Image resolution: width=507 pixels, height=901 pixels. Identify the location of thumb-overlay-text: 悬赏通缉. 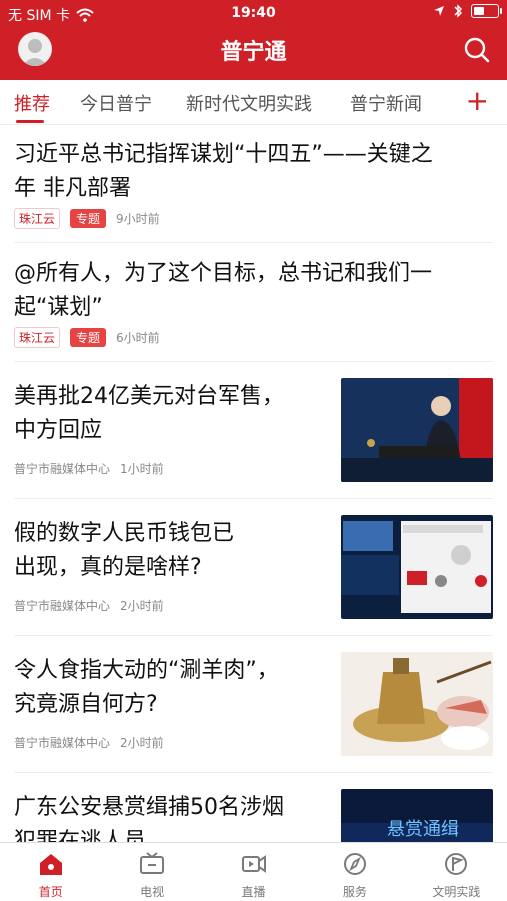
(423, 829).